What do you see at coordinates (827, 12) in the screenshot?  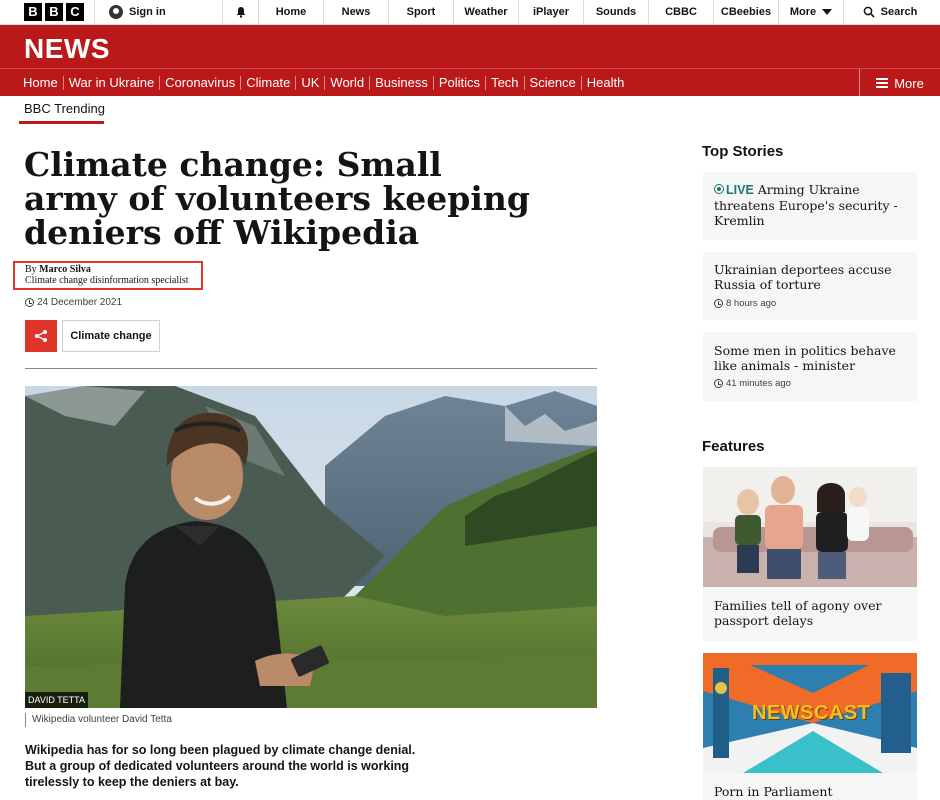 I see `chevron-down-icon` at bounding box center [827, 12].